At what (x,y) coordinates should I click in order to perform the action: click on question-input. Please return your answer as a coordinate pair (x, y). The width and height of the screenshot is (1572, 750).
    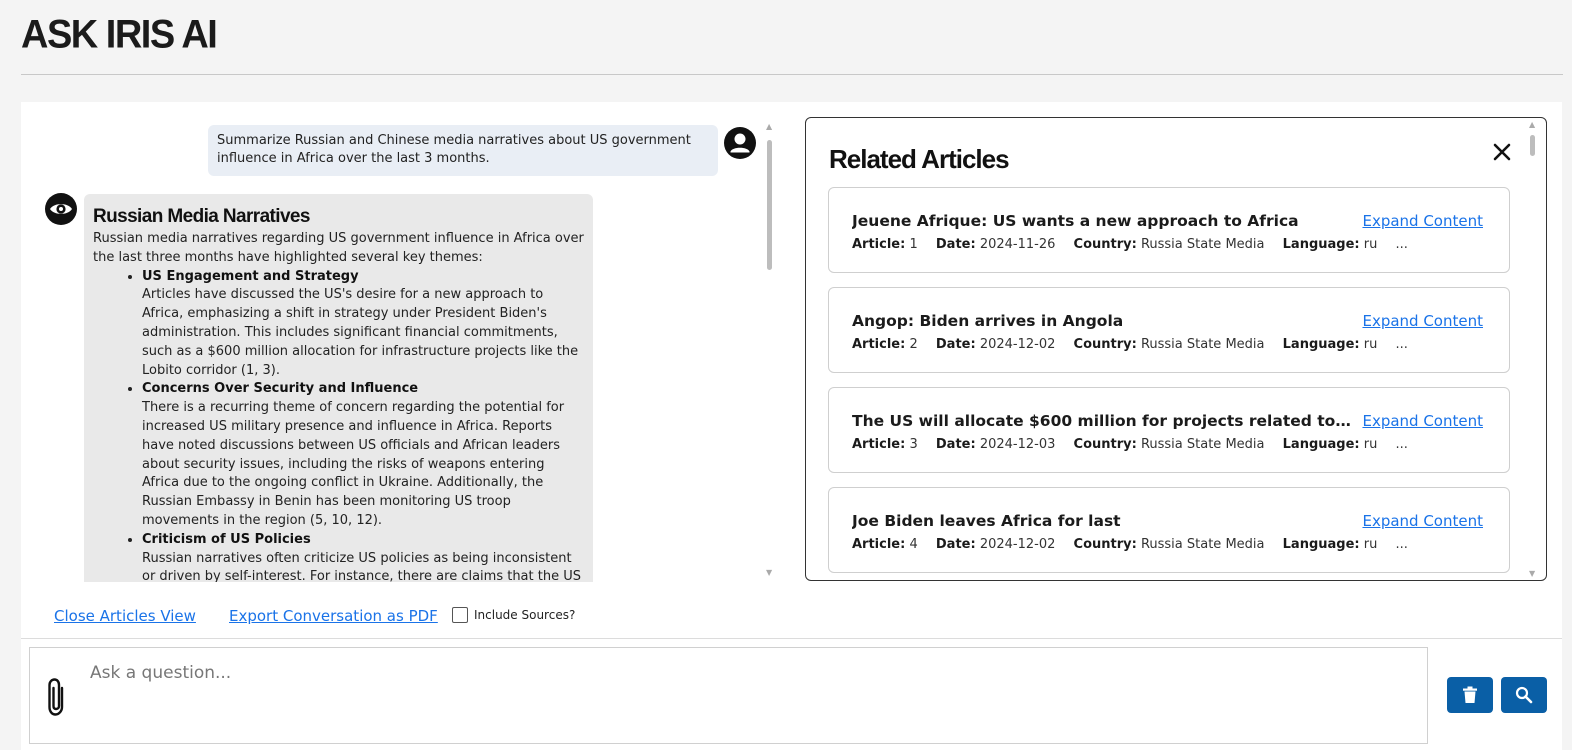
    Looking at the image, I should click on (740, 673).